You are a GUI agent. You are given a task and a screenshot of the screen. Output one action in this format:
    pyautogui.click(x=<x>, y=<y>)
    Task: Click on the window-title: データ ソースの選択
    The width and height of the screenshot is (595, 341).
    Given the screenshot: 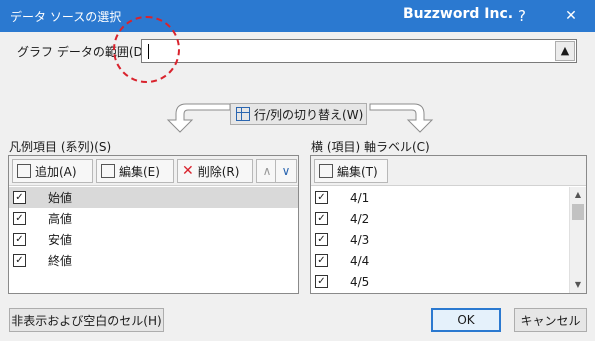 What is the action you would take?
    pyautogui.click(x=66, y=17)
    